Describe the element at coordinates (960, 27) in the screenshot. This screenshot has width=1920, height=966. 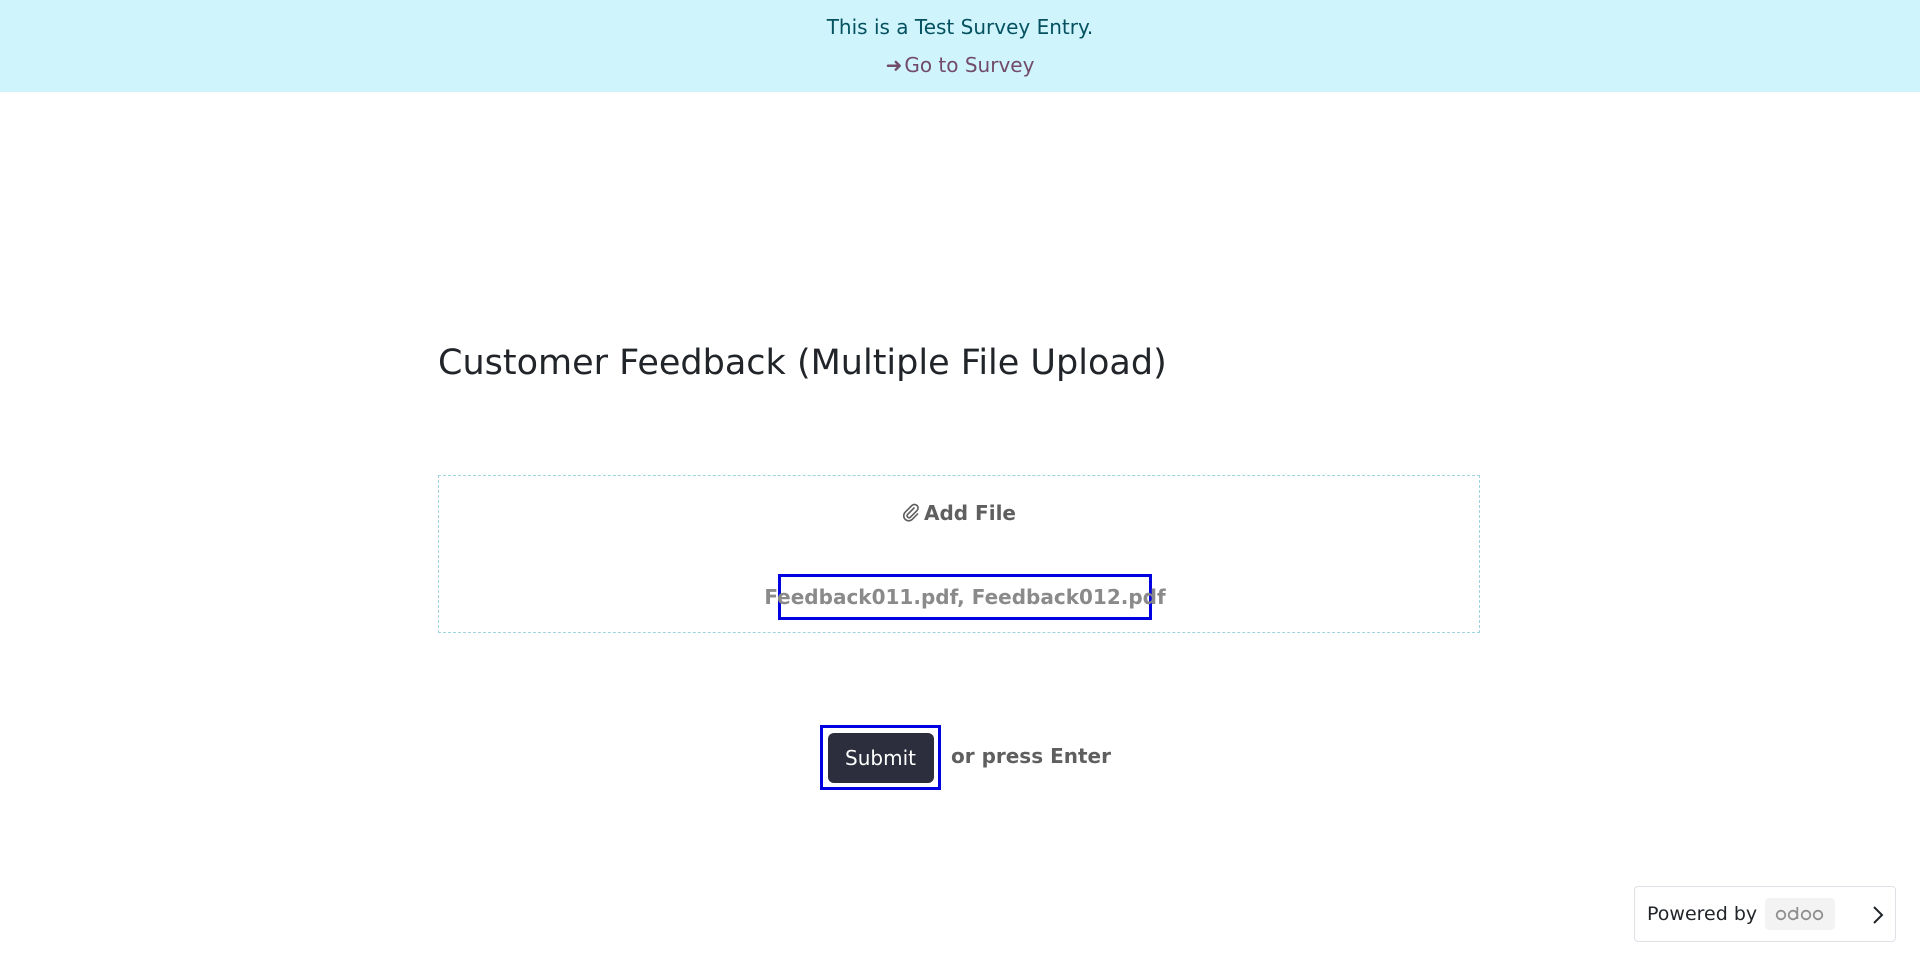
I see `banner-message: This is a Test Survey Entry.` at that location.